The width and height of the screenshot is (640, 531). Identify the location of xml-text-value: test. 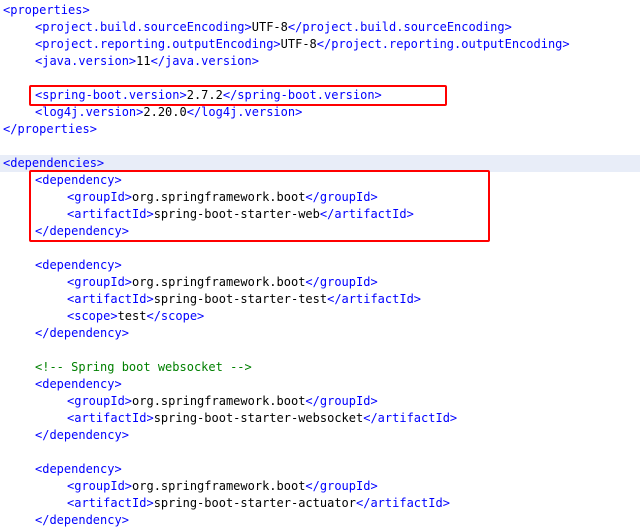
(132, 316).